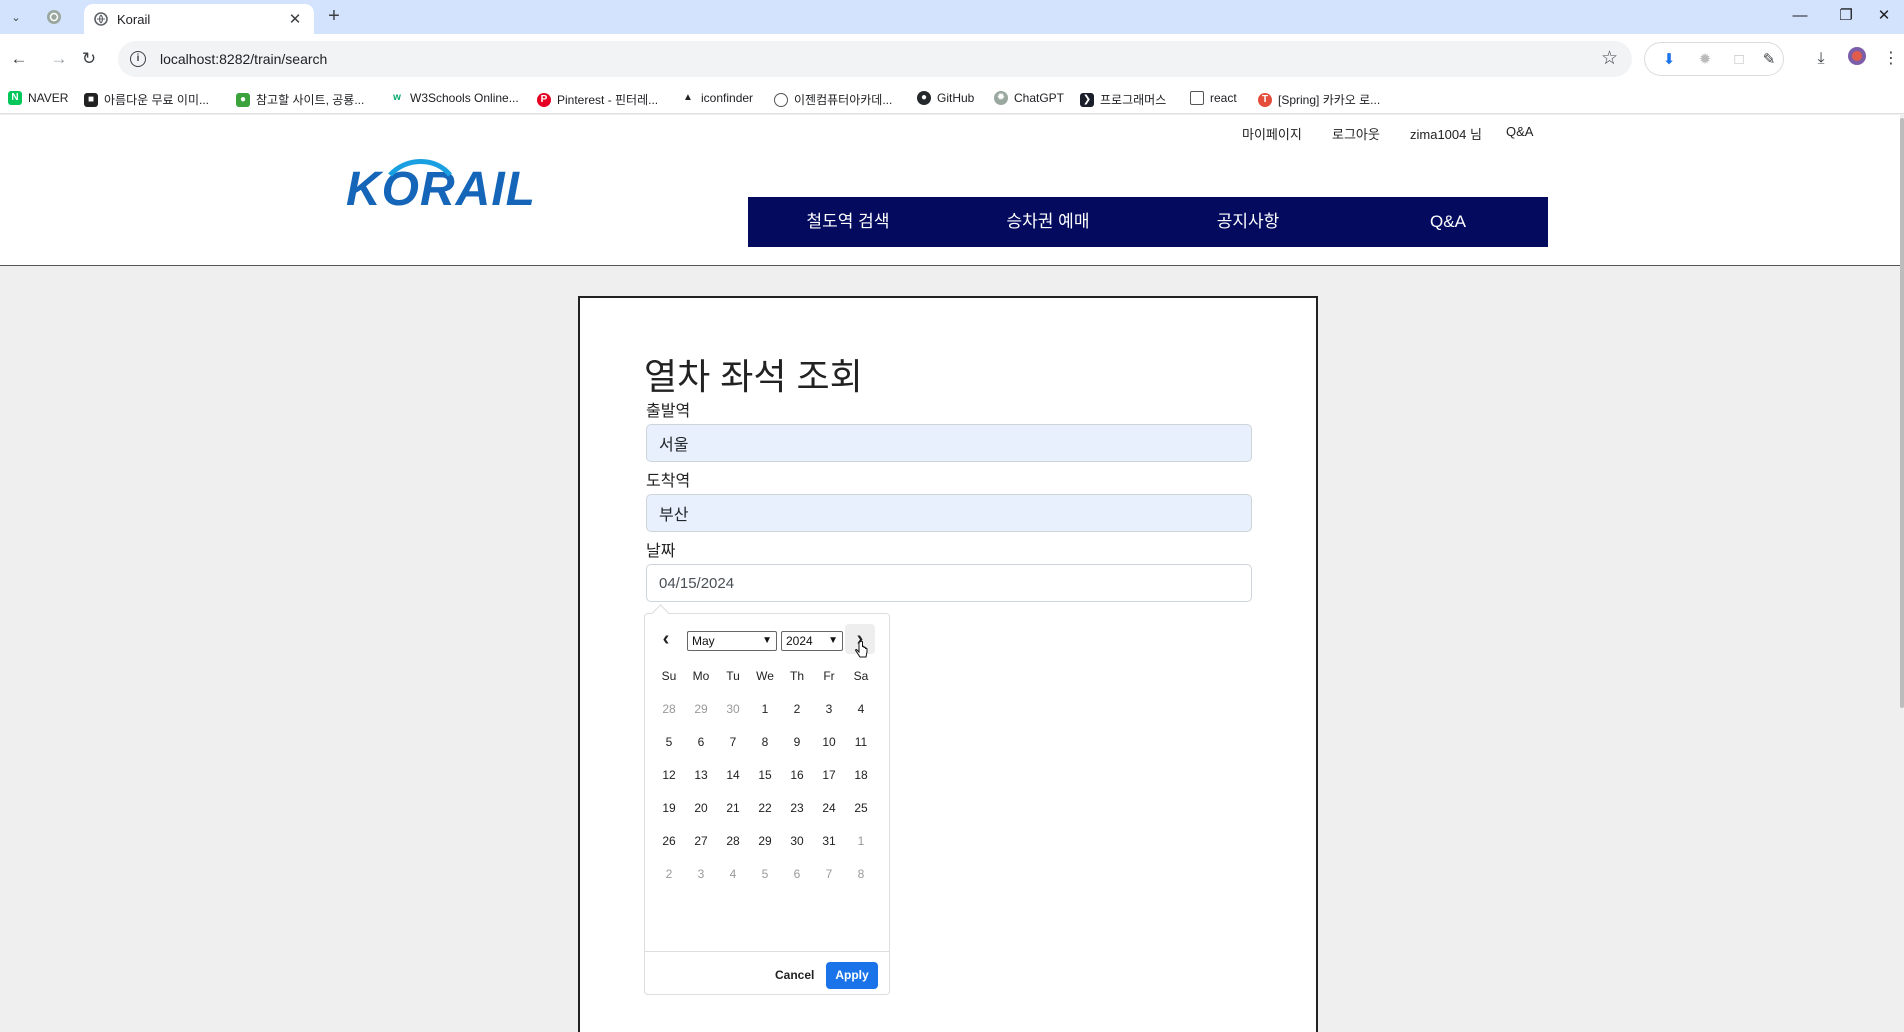  I want to click on tab-close-icon: ✕, so click(295, 19).